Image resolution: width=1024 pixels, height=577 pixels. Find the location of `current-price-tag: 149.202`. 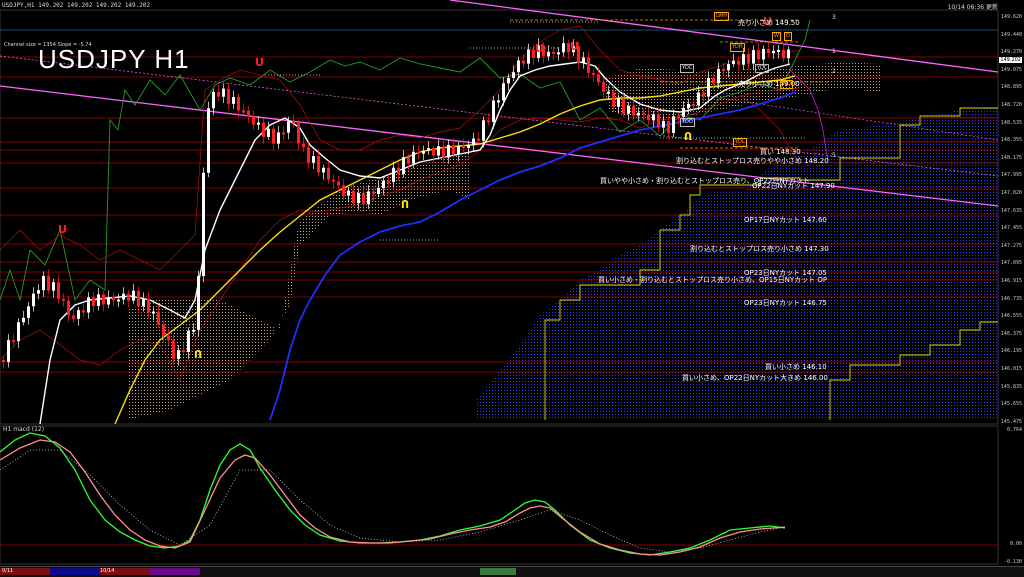

current-price-tag: 149.202 is located at coordinates (1010, 60).